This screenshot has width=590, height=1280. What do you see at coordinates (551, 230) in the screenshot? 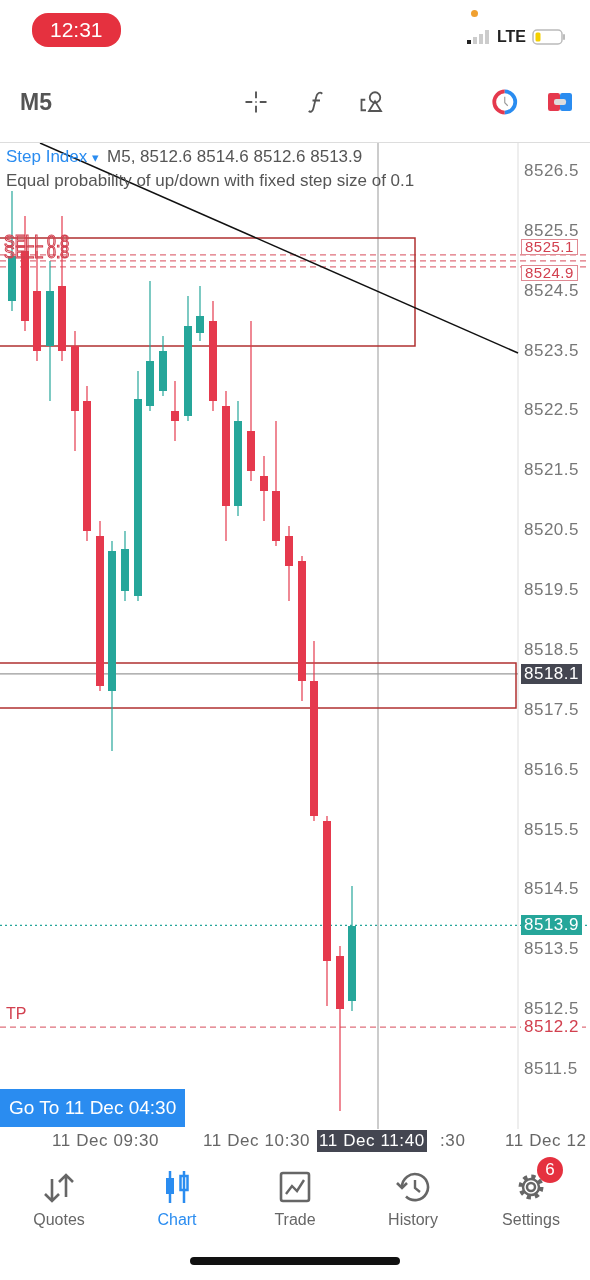
I see `price-label: 8525.5` at bounding box center [551, 230].